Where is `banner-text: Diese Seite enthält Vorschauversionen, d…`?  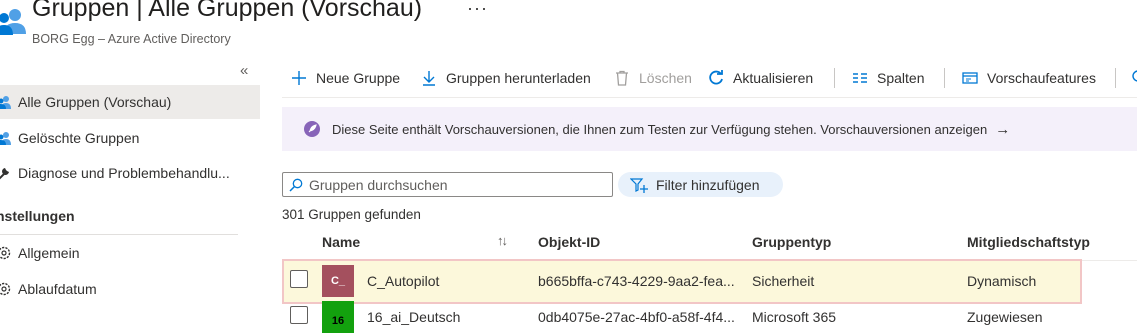 banner-text: Diese Seite enthält Vorschauversionen, d… is located at coordinates (659, 129).